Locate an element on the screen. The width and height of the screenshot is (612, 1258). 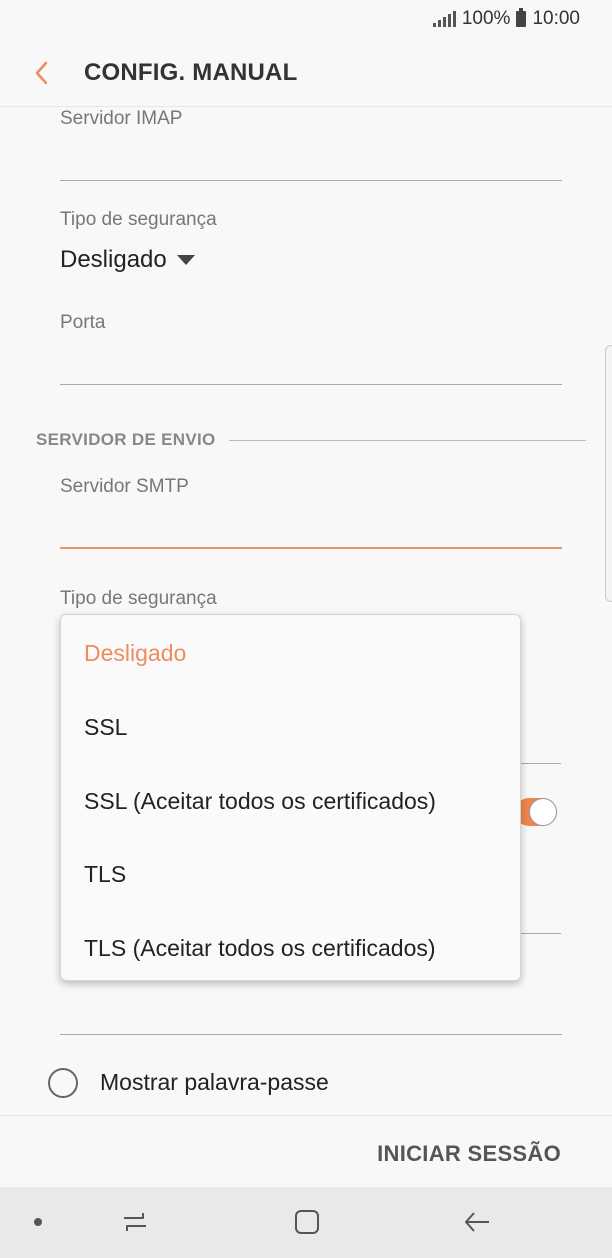
imap-server-input is located at coordinates (311, 180).